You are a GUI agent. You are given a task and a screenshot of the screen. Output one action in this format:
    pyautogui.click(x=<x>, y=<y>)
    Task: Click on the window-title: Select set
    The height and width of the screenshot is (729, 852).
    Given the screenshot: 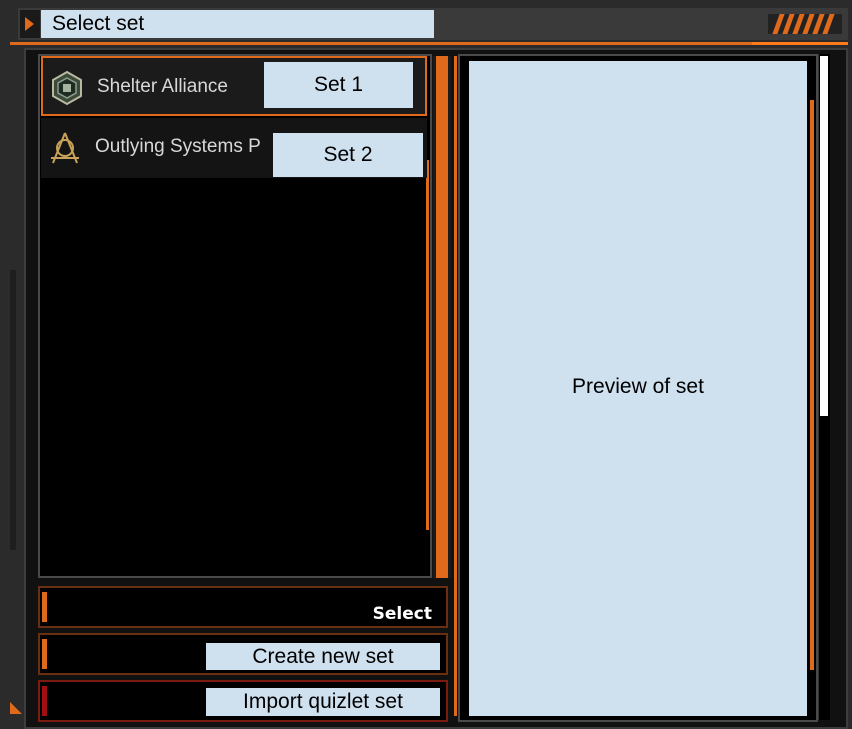 What is the action you would take?
    pyautogui.click(x=237, y=24)
    